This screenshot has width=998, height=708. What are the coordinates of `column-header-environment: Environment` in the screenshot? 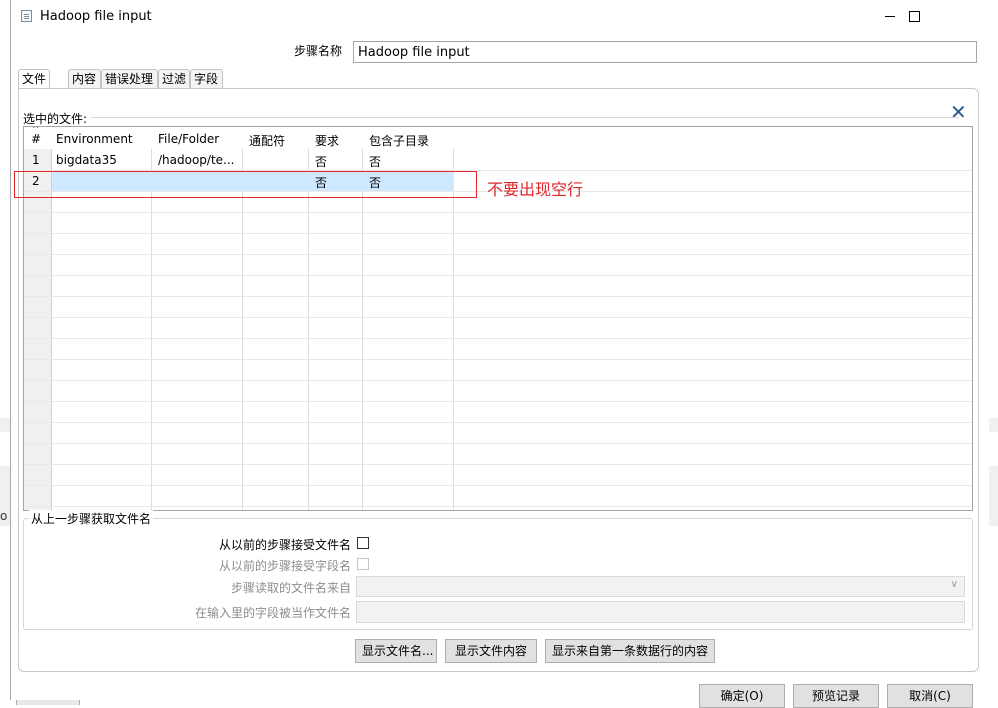 It's located at (94, 139).